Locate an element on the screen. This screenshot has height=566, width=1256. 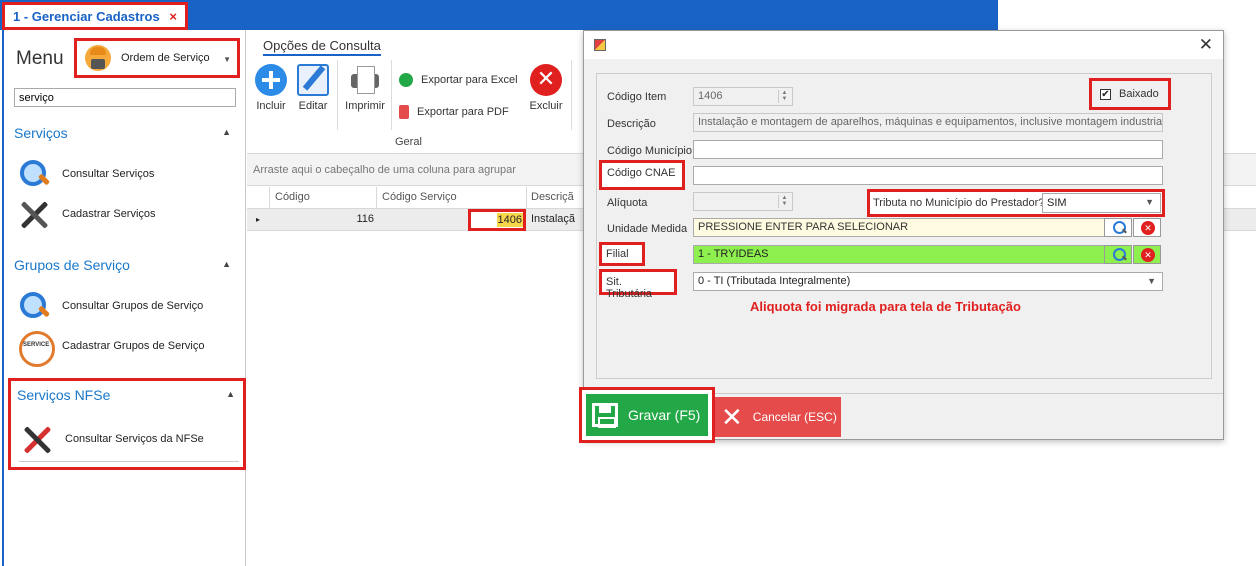
pdf-label: Exportar para PDF is located at coordinates (463, 112).